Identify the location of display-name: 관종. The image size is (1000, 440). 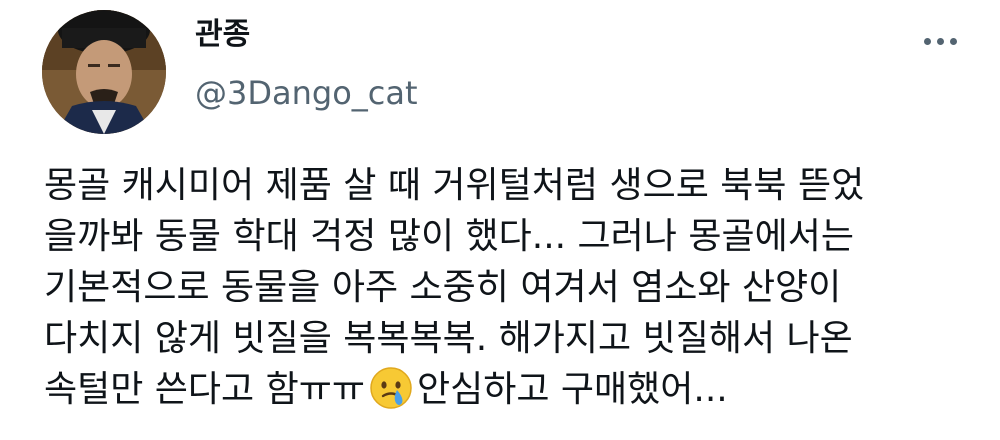
(306, 35).